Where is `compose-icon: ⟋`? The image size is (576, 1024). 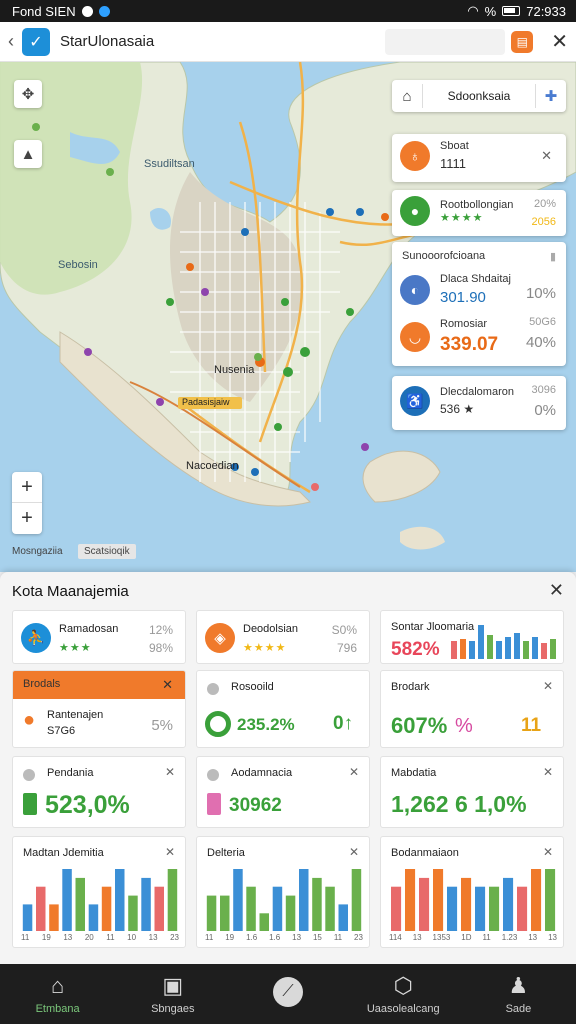
compose-icon: ⟋ is located at coordinates (288, 992).